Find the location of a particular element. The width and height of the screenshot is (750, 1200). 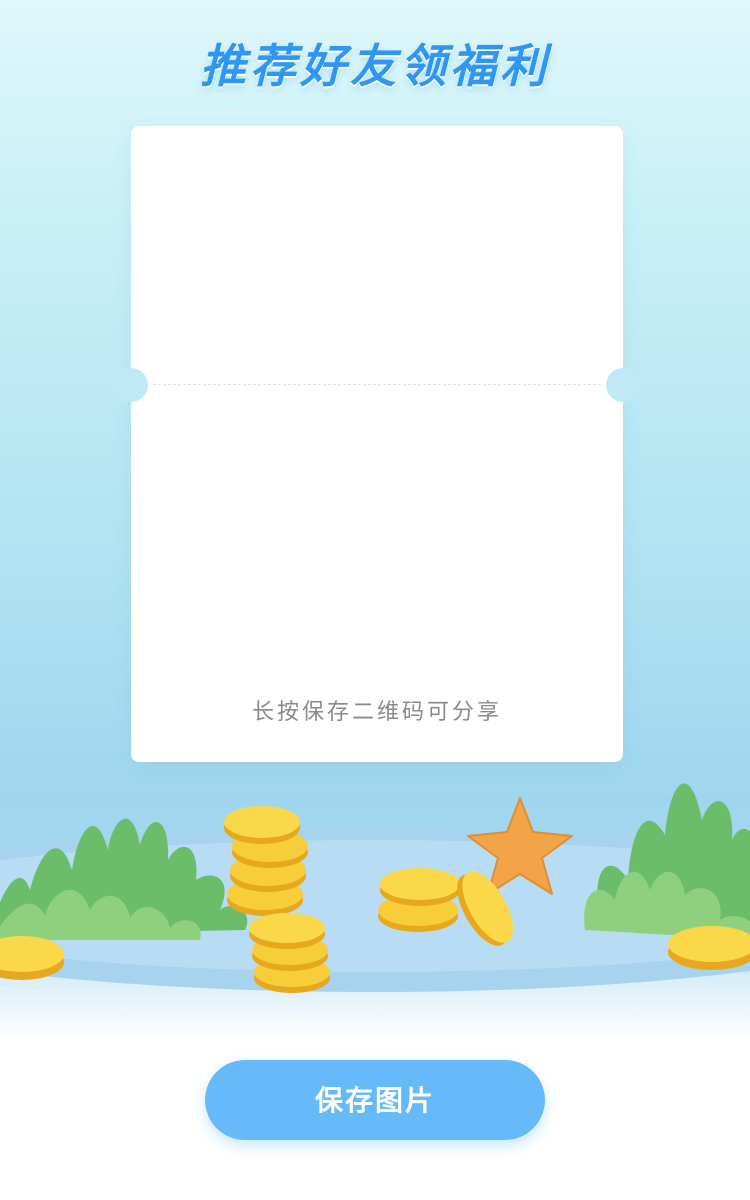

card-divider is located at coordinates (377, 384).